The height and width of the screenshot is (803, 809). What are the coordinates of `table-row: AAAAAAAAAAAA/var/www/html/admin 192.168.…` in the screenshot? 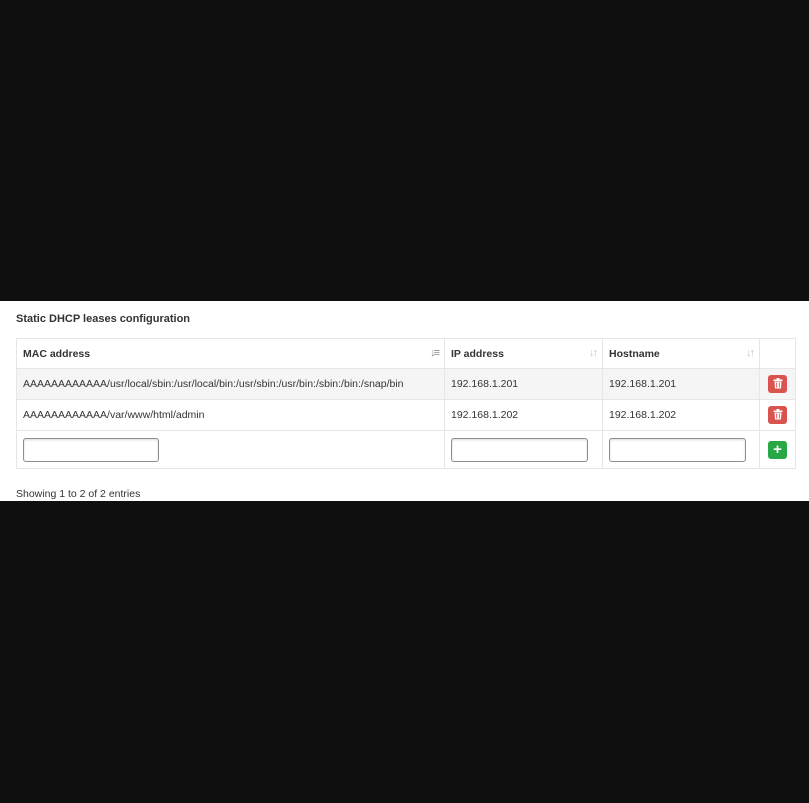 It's located at (406, 415).